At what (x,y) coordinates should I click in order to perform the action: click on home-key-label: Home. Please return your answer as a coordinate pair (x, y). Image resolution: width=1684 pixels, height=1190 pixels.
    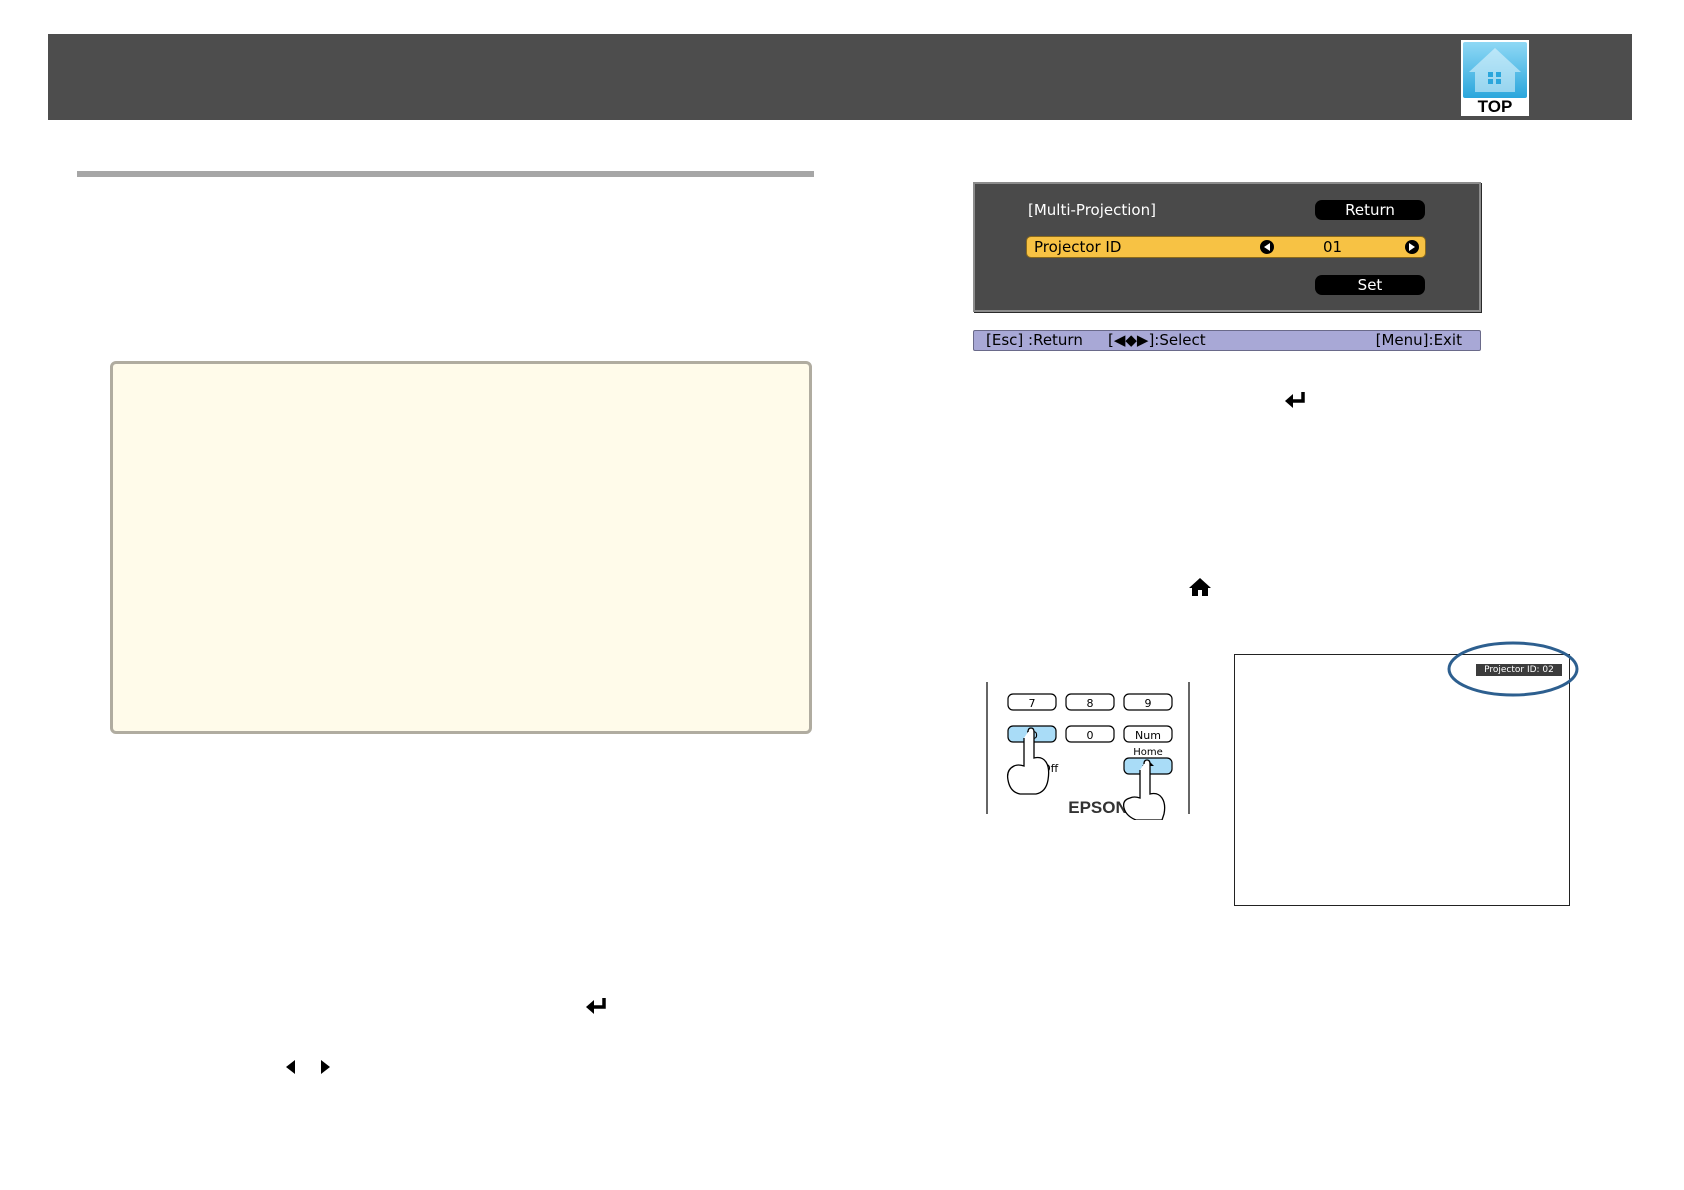
    Looking at the image, I should click on (1148, 752).